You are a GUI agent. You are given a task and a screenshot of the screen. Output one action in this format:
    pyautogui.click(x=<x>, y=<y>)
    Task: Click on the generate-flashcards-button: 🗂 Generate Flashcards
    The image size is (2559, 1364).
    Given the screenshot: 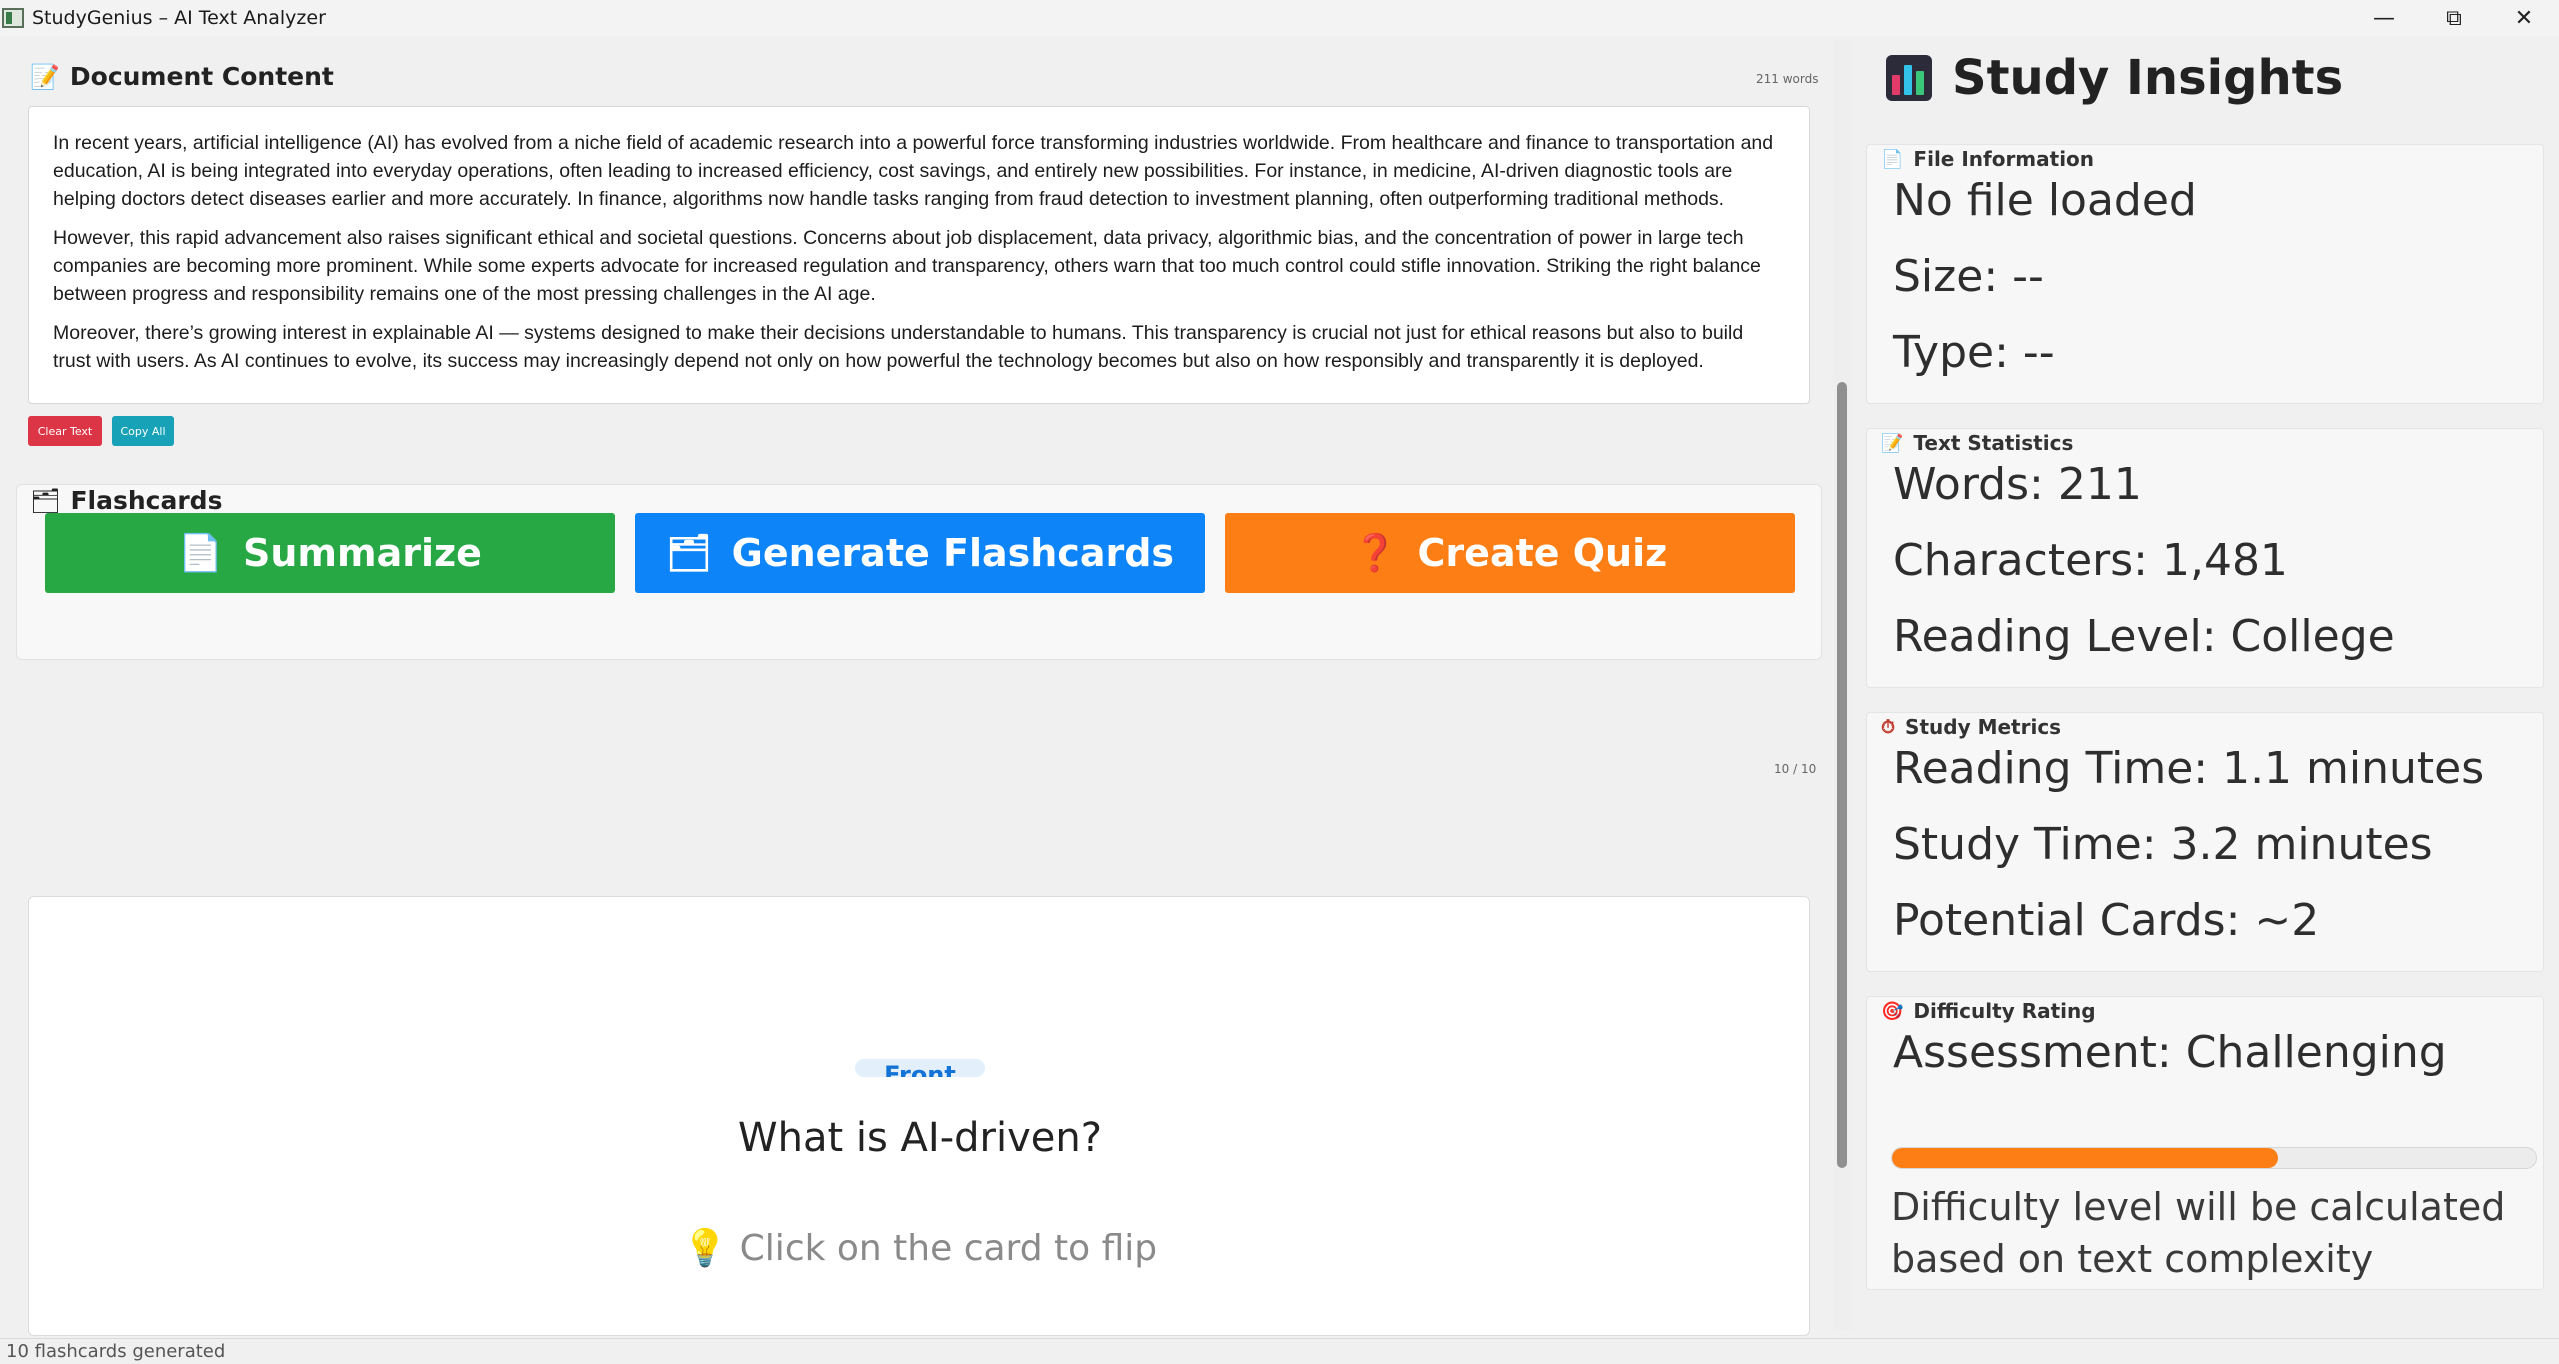 What is the action you would take?
    pyautogui.click(x=920, y=553)
    